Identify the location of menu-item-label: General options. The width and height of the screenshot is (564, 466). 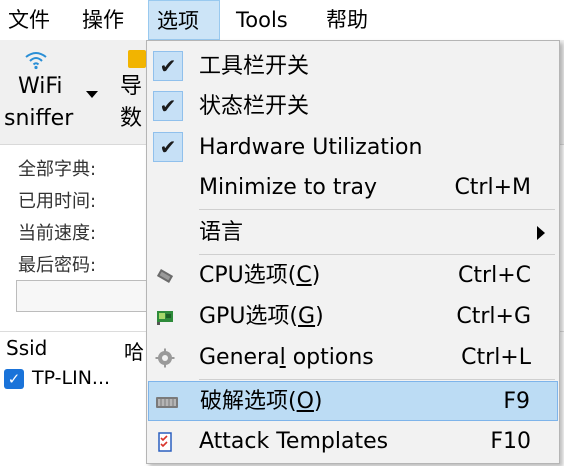
(286, 357).